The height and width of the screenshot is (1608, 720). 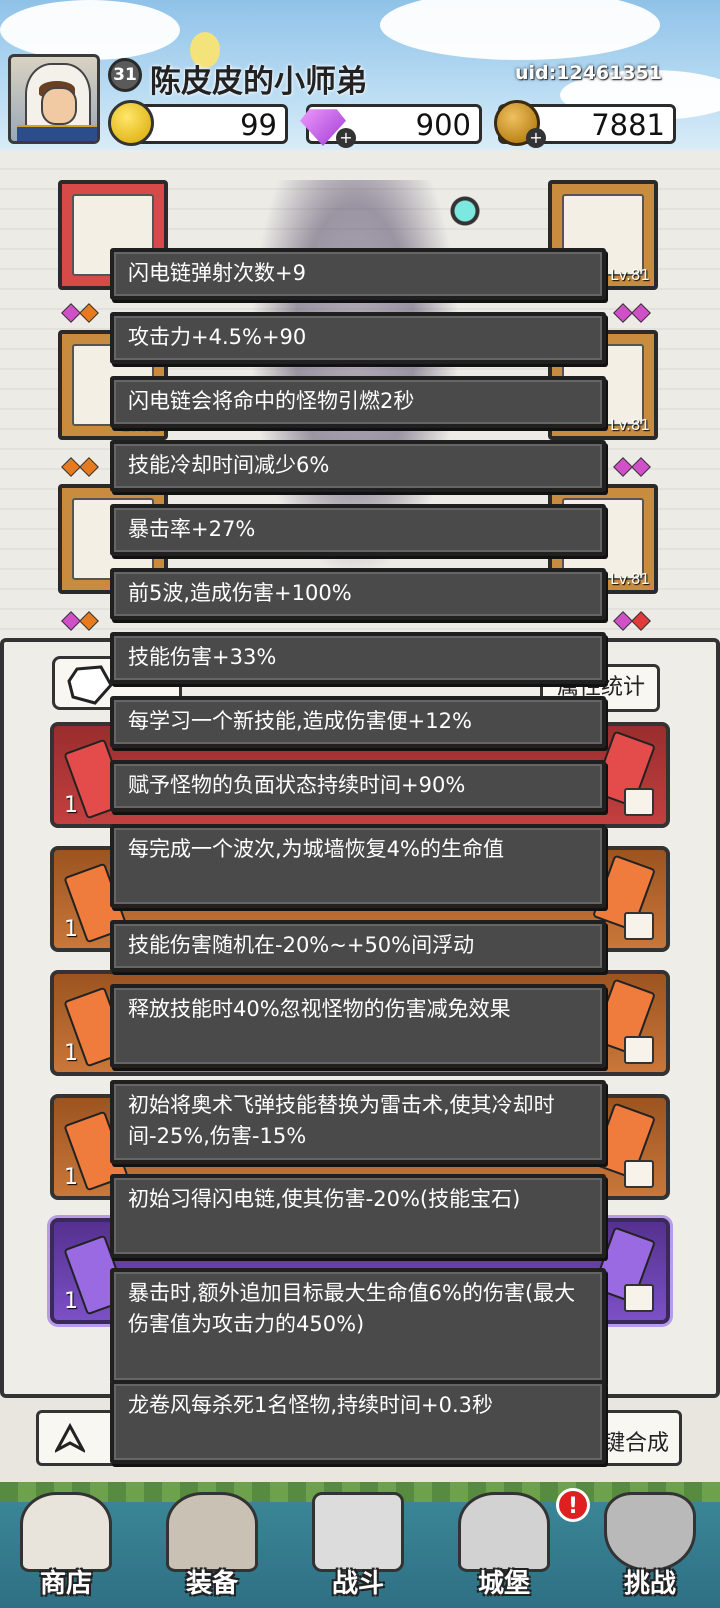 I want to click on effect-line: 暴击时,额外追加目标最大生命值6%的伤害(最大伤害值为攻击力的450%), so click(x=358, y=1326).